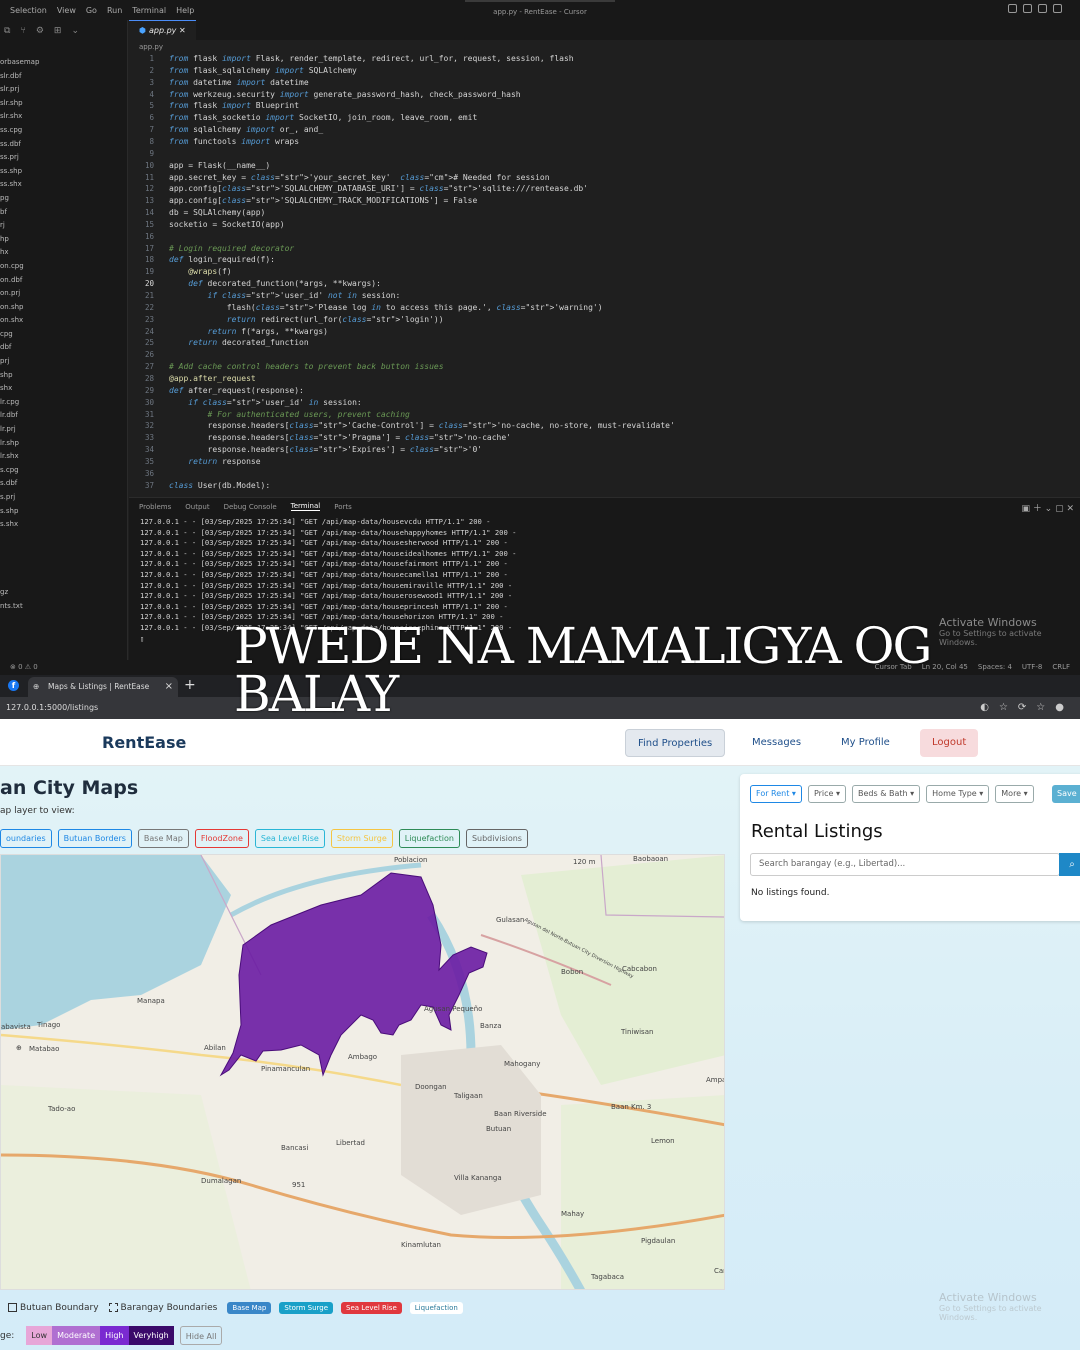  Describe the element at coordinates (958, 794) in the screenshot. I see `filter-dropdown: Home Type ▾` at that location.